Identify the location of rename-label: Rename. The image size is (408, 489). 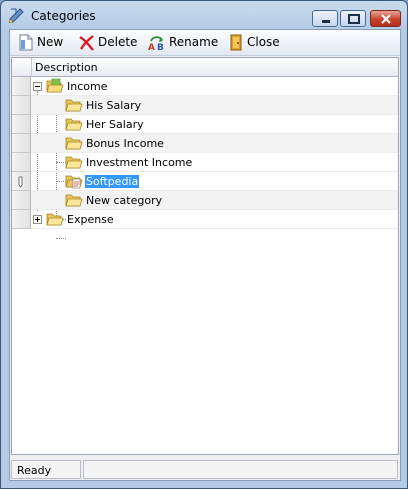
(194, 42).